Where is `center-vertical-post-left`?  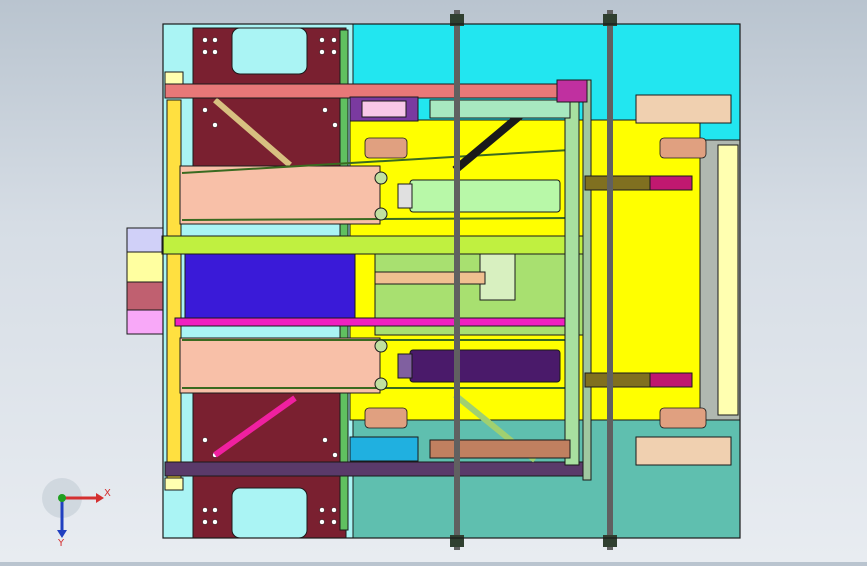
center-vertical-post-left is located at coordinates (572, 280).